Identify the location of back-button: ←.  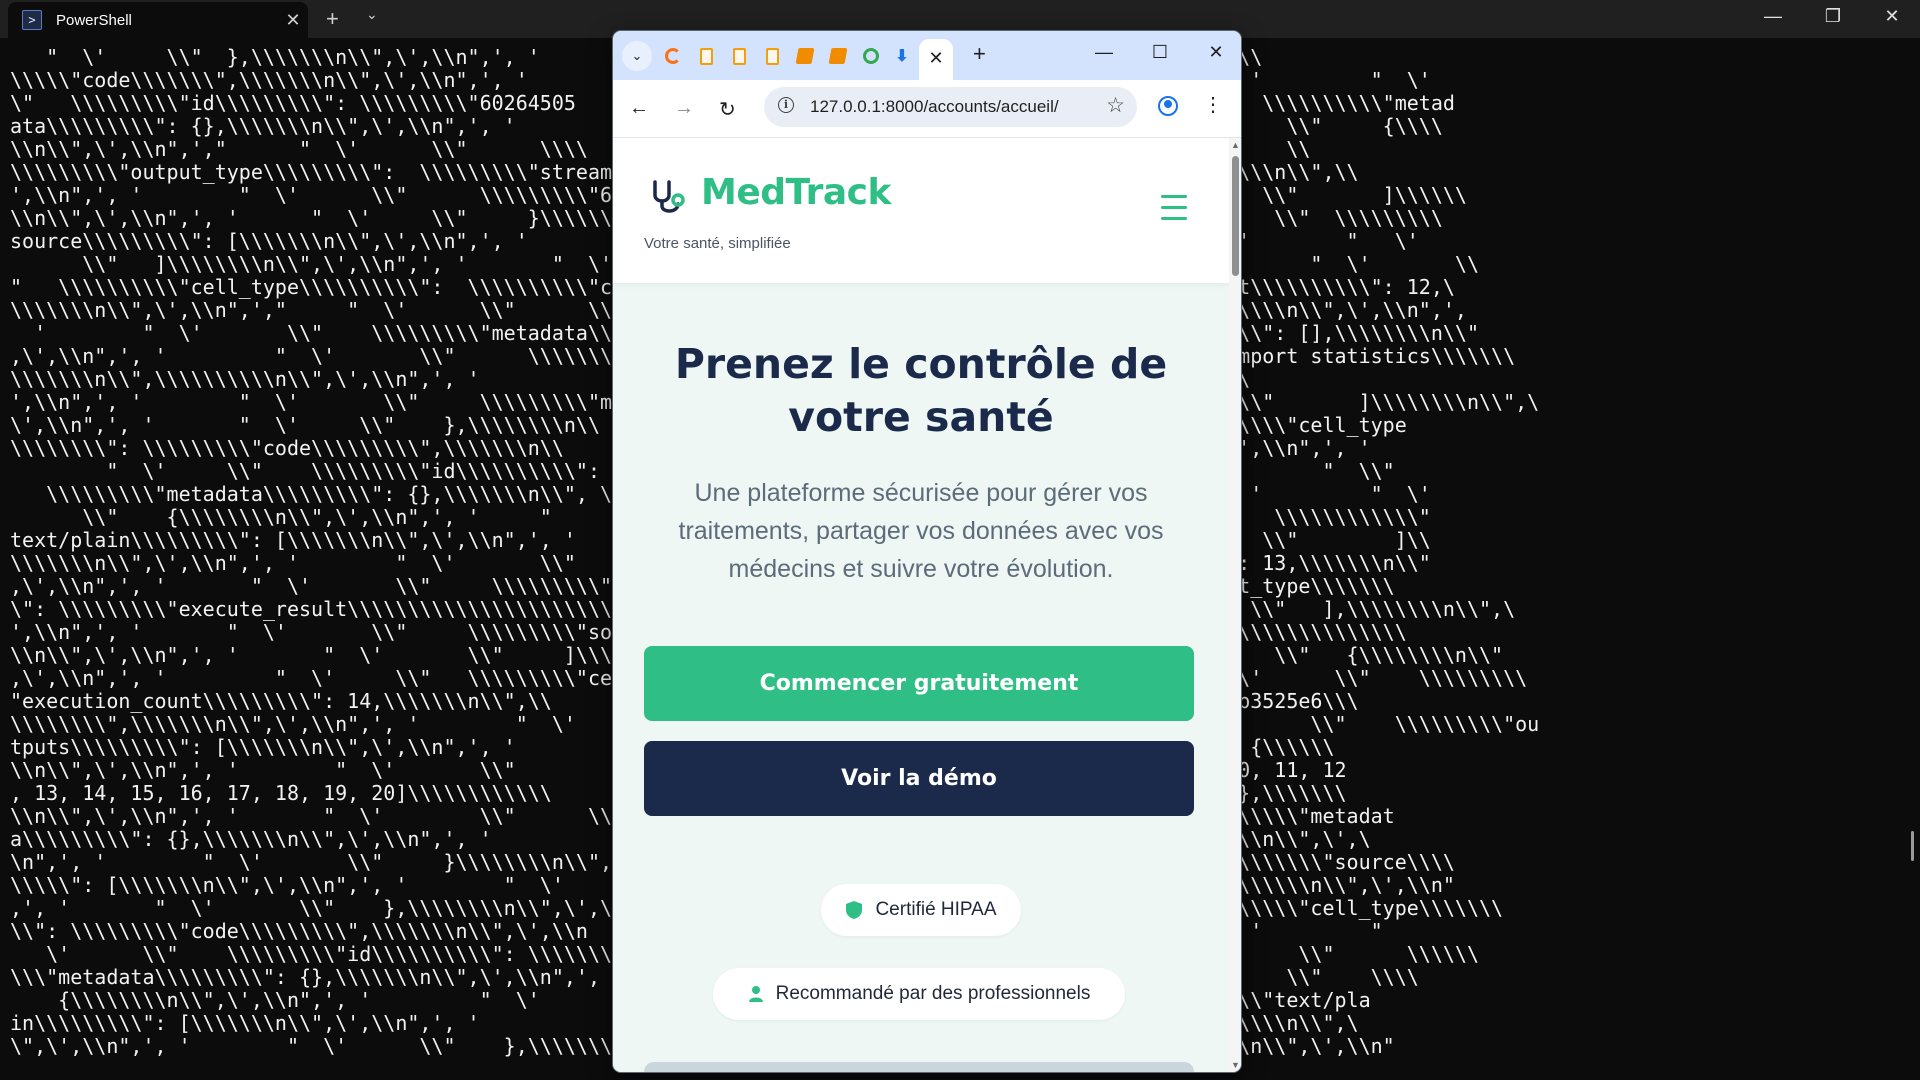
(639, 108).